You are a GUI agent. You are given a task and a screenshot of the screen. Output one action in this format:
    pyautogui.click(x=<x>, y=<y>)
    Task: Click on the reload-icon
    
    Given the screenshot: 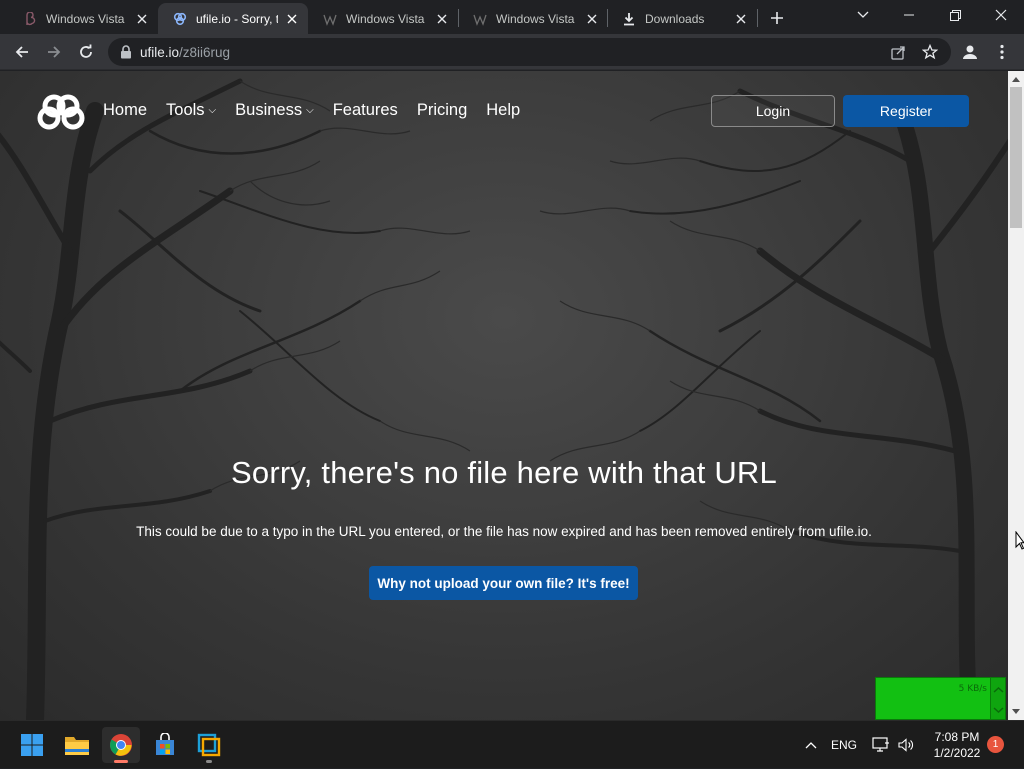 What is the action you would take?
    pyautogui.click(x=86, y=51)
    